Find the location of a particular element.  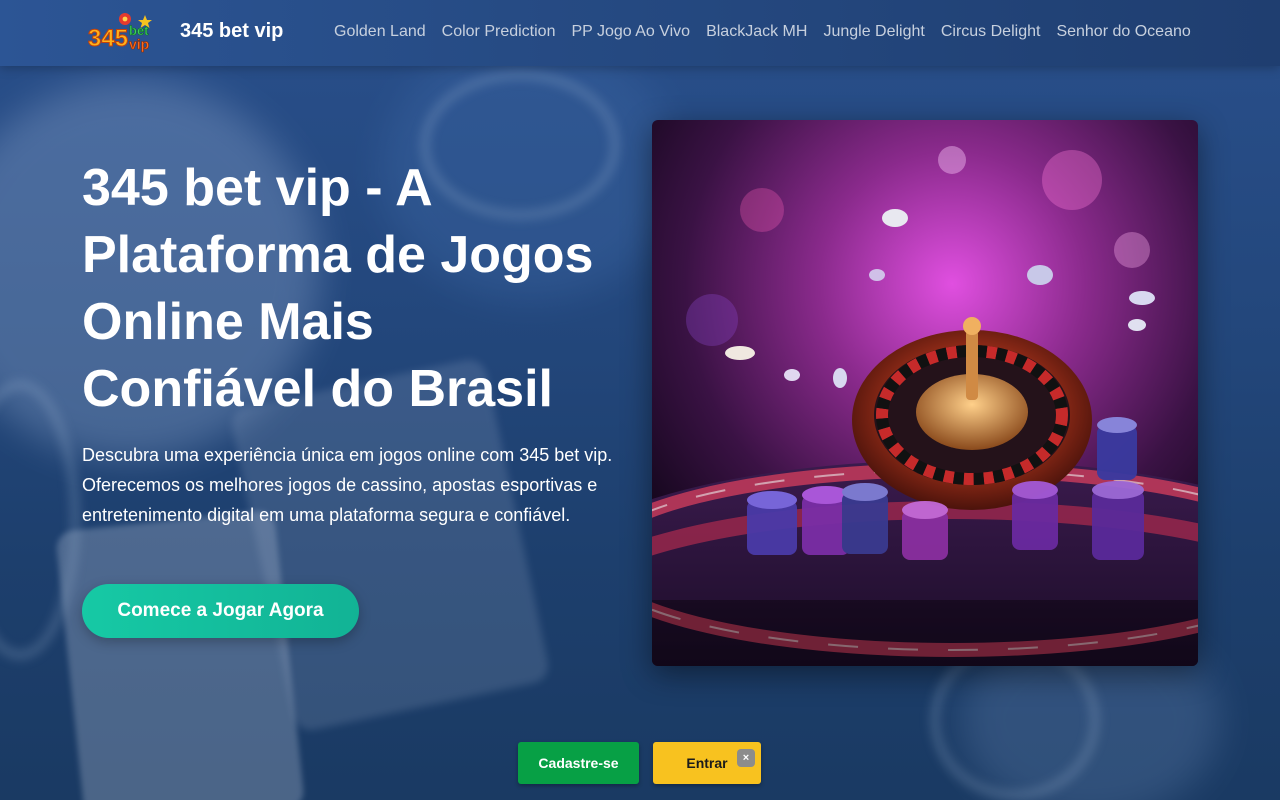

register-button: Cadastre-se is located at coordinates (578, 763).